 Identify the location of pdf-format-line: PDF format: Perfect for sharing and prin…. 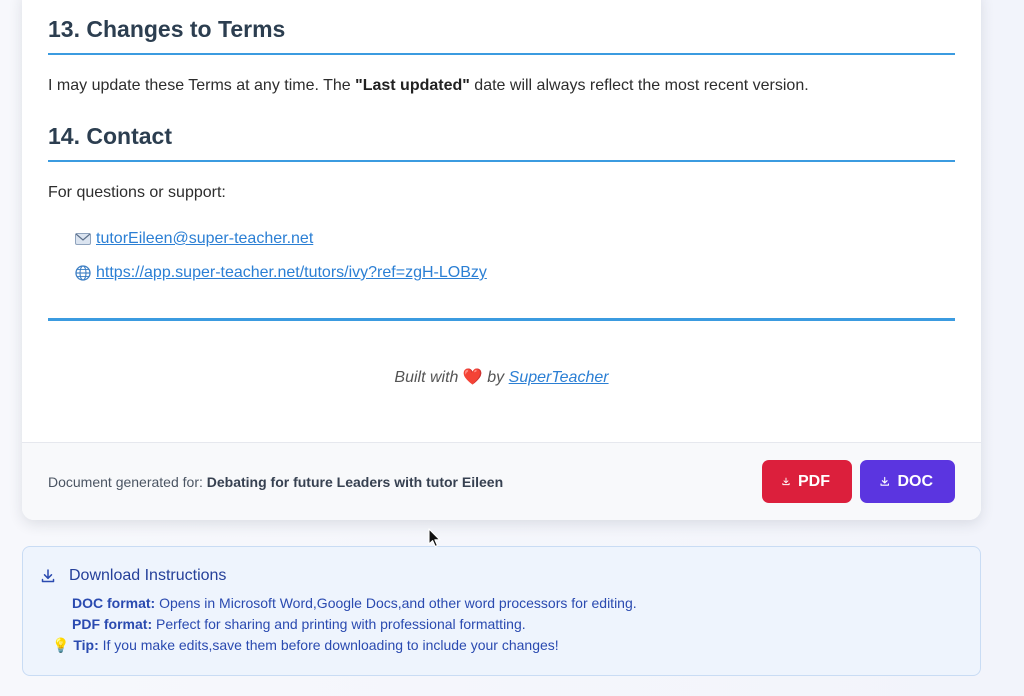
(516, 624).